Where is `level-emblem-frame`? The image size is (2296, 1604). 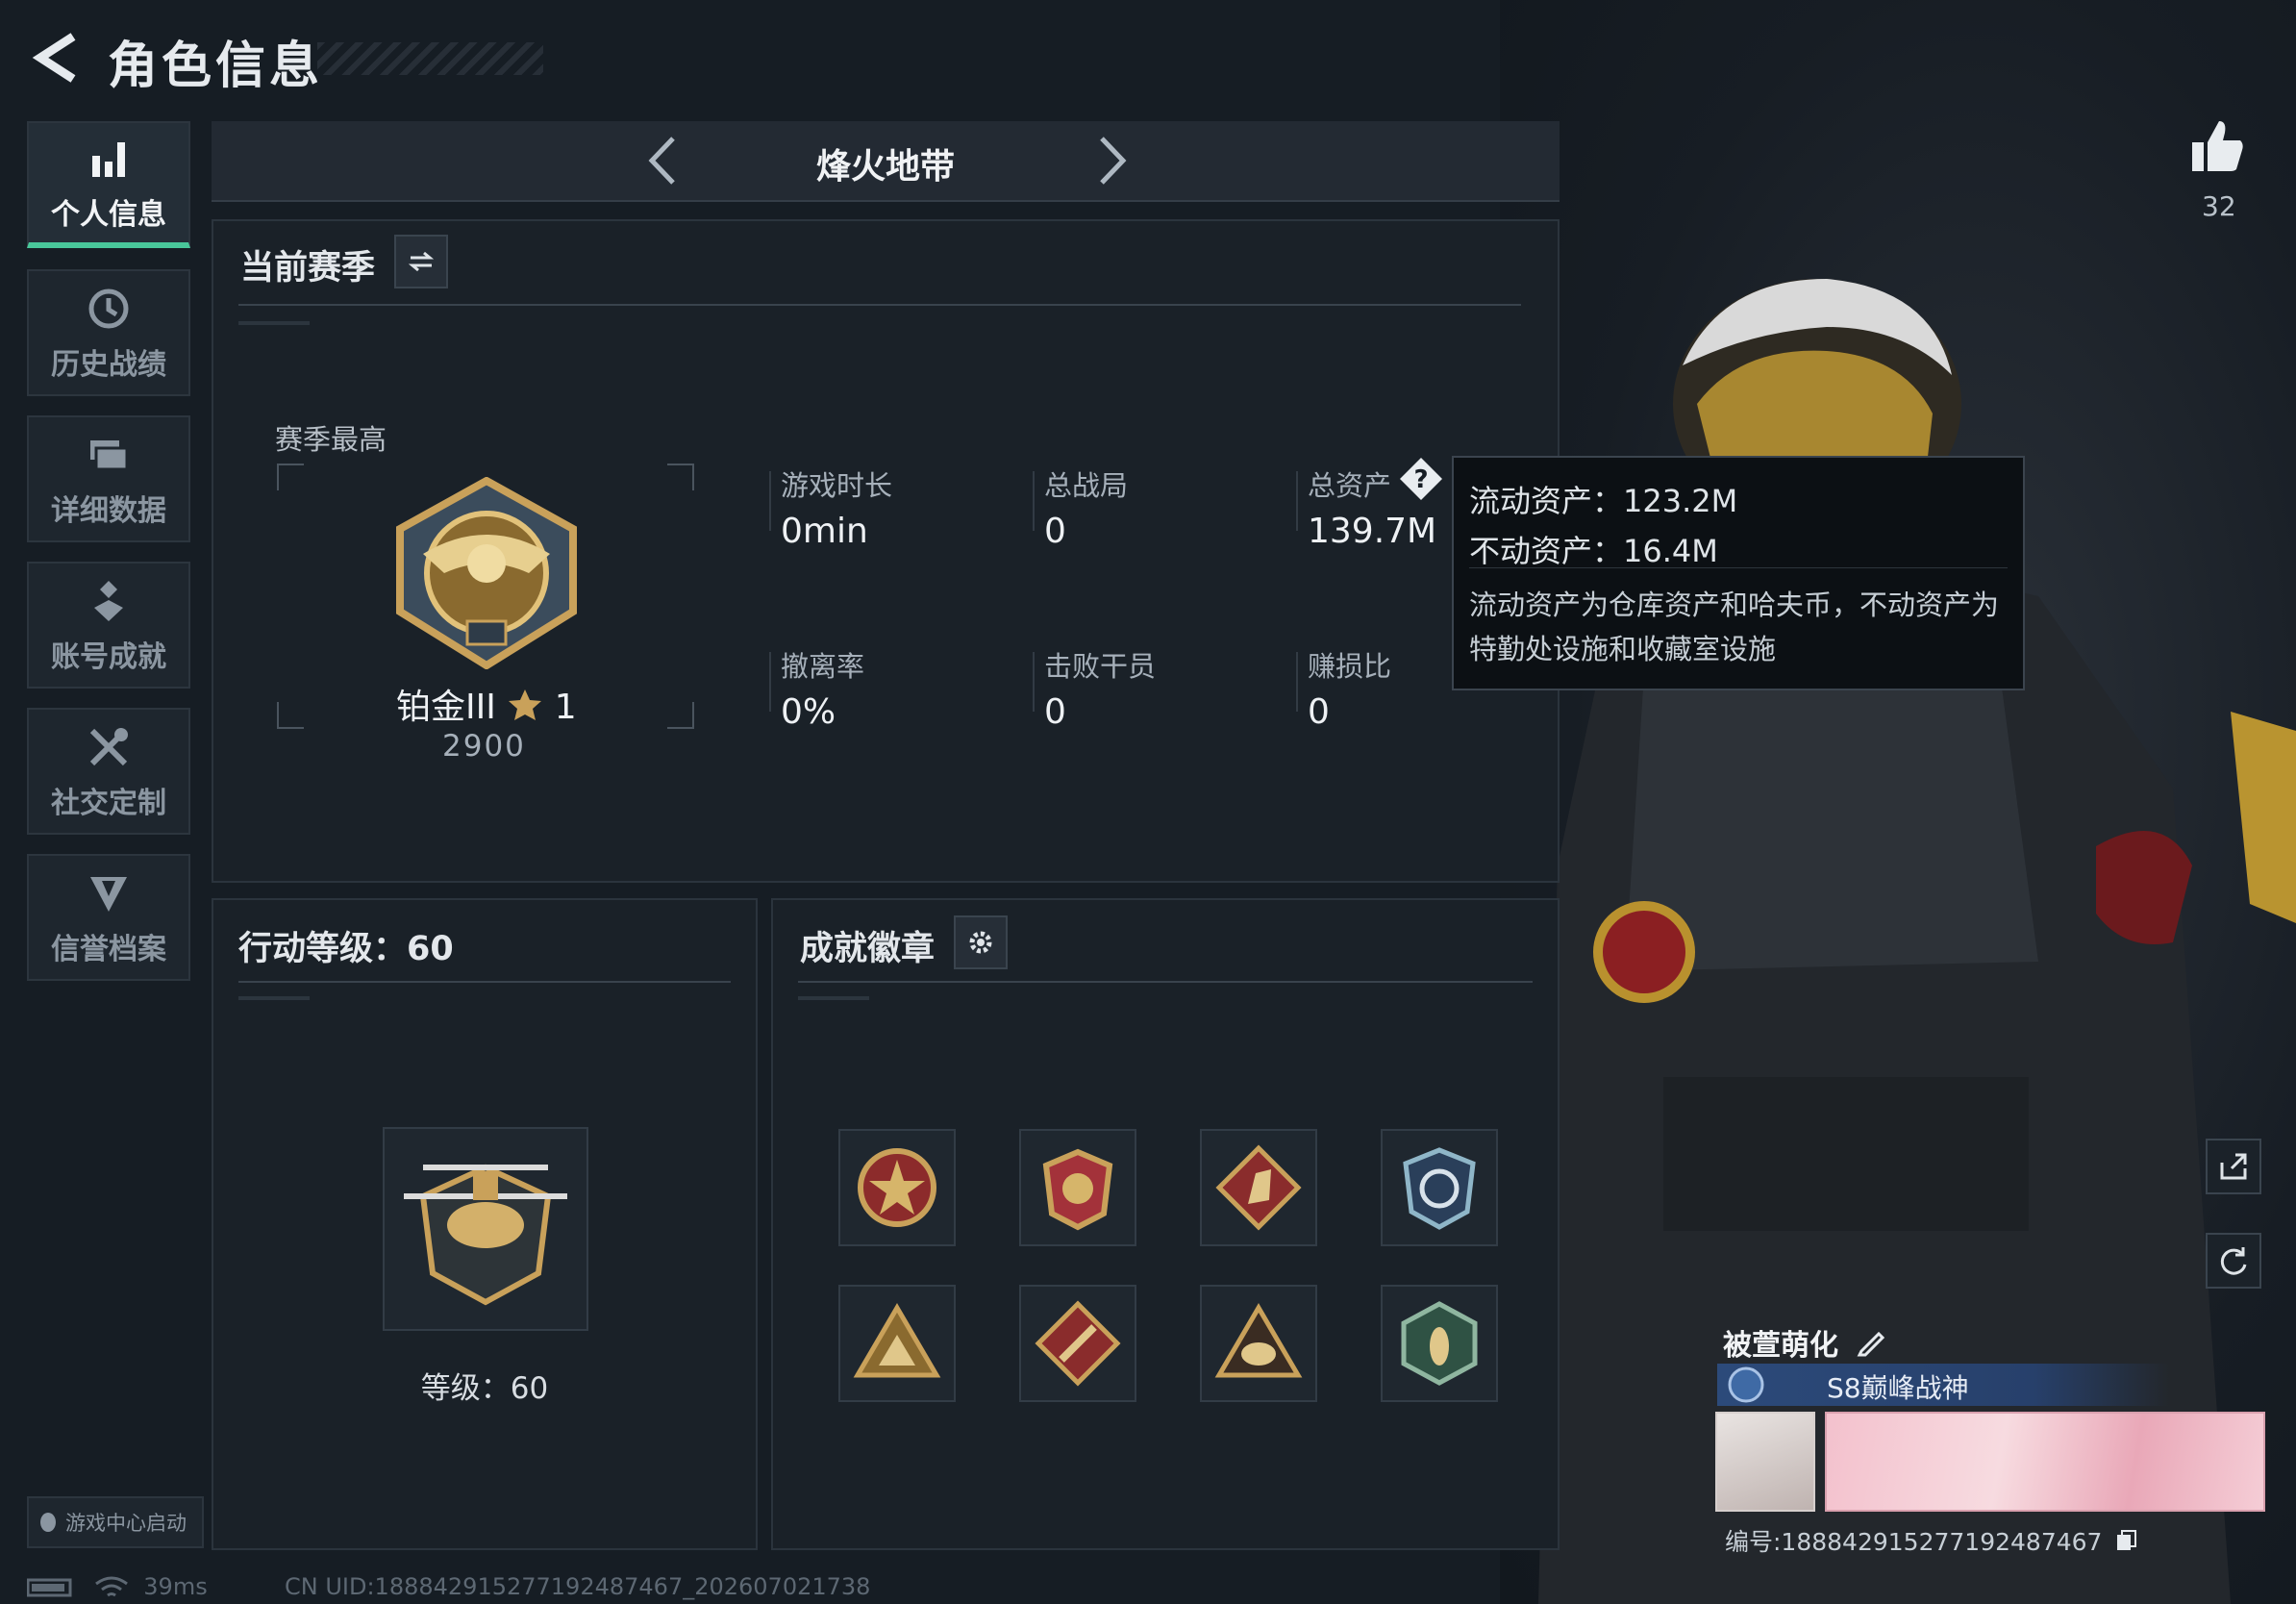
level-emblem-frame is located at coordinates (485, 1229).